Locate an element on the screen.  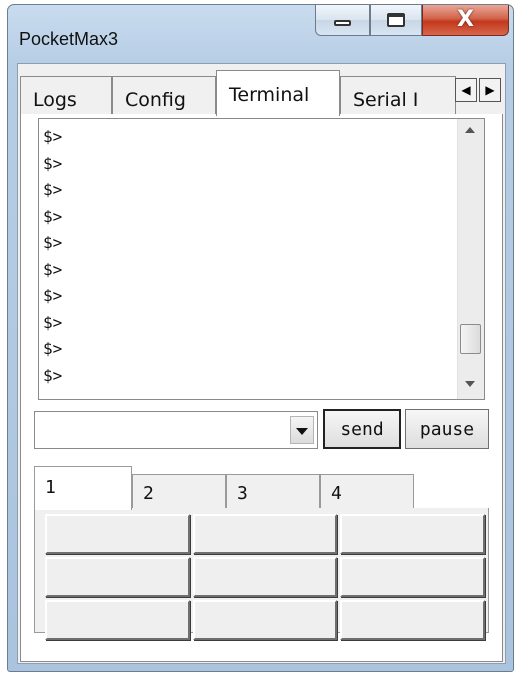
pause-button: pause is located at coordinates (447, 429).